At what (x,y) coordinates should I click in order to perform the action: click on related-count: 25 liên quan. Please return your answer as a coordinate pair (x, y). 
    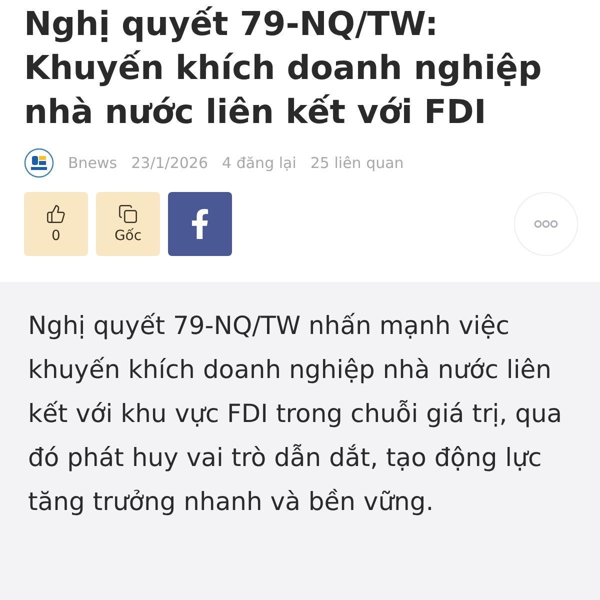
    Looking at the image, I should click on (357, 163).